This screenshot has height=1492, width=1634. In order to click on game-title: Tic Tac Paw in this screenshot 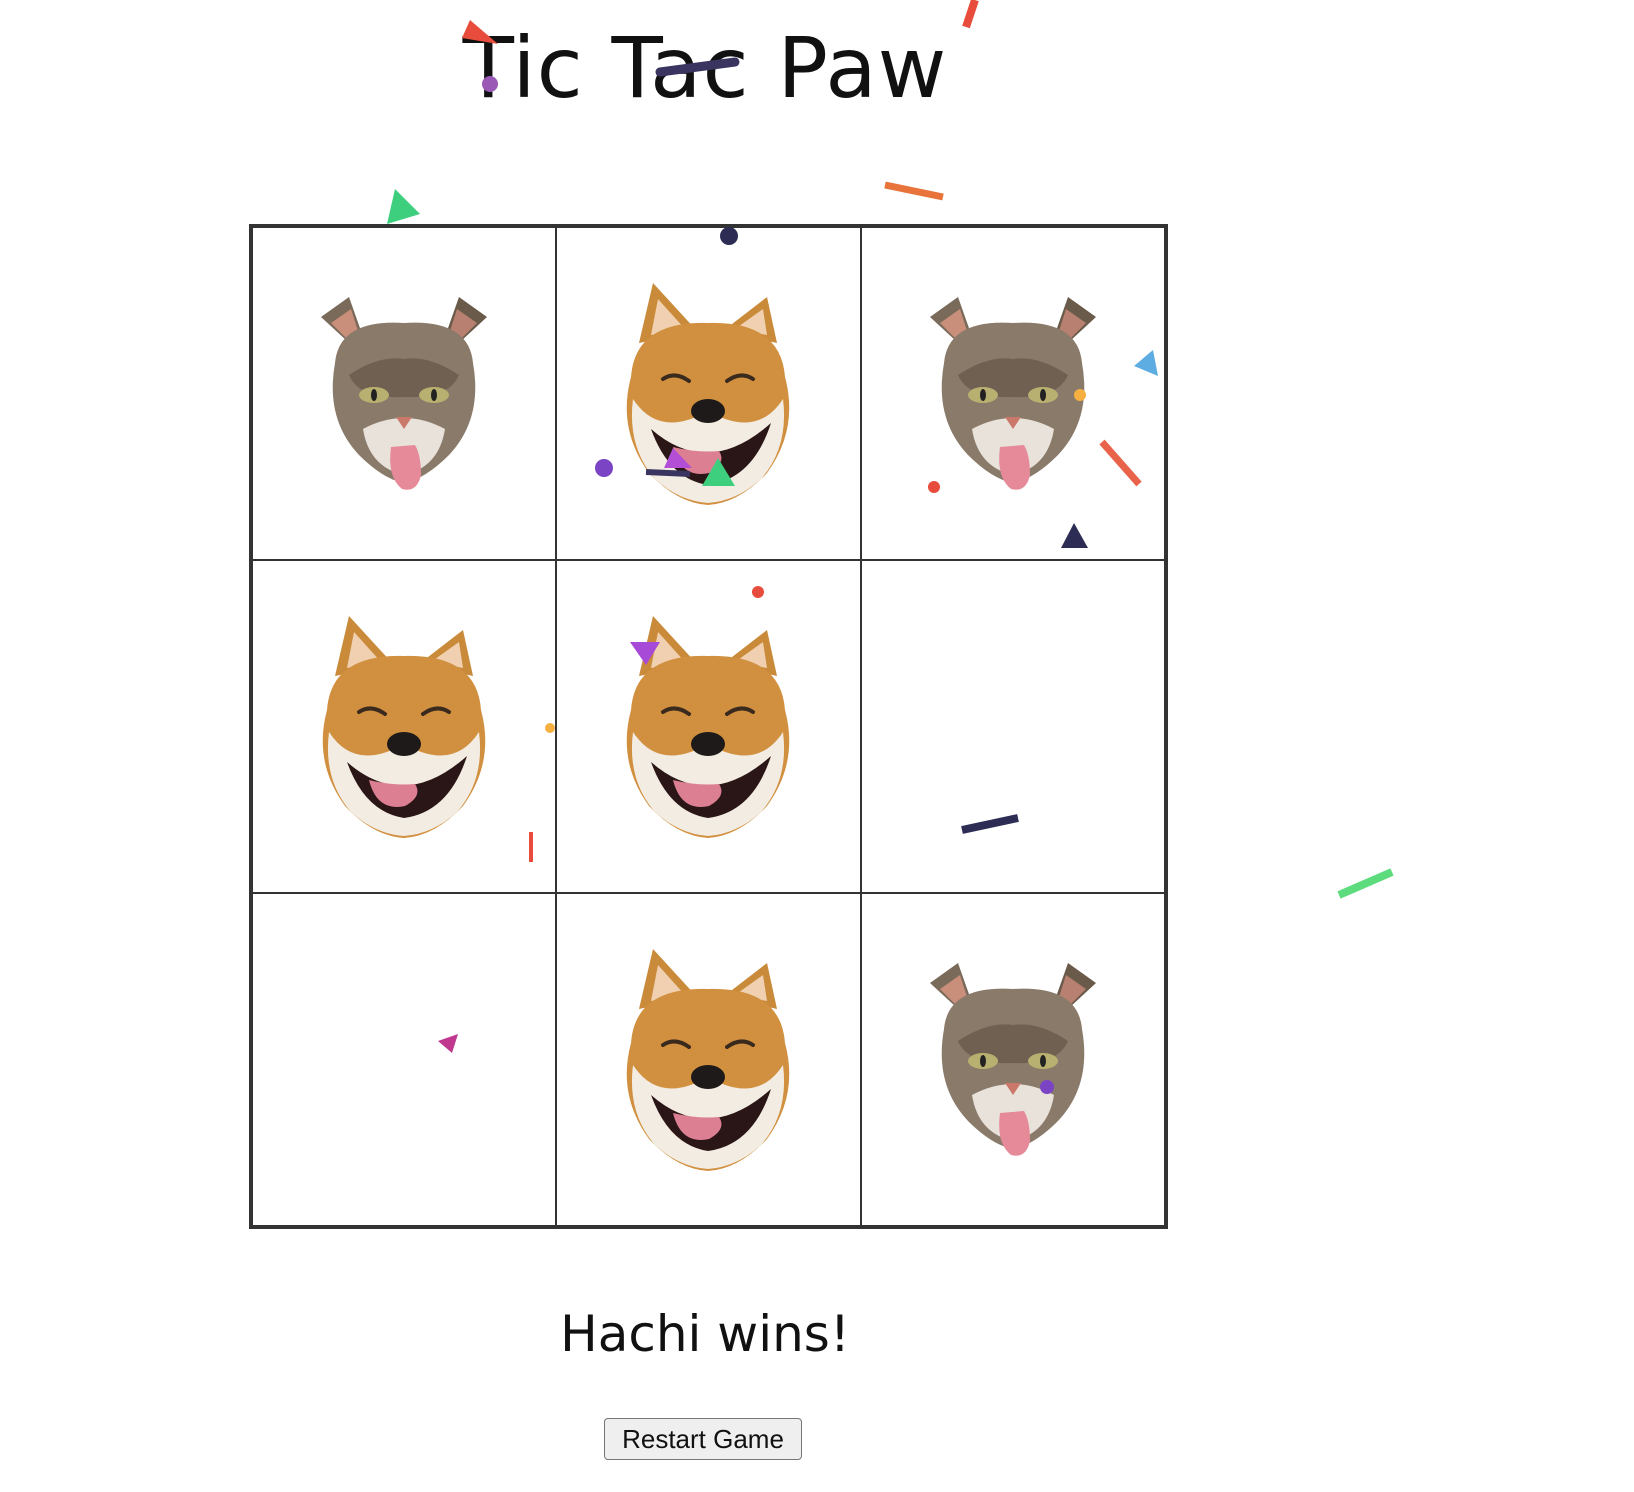, I will do `click(705, 68)`.